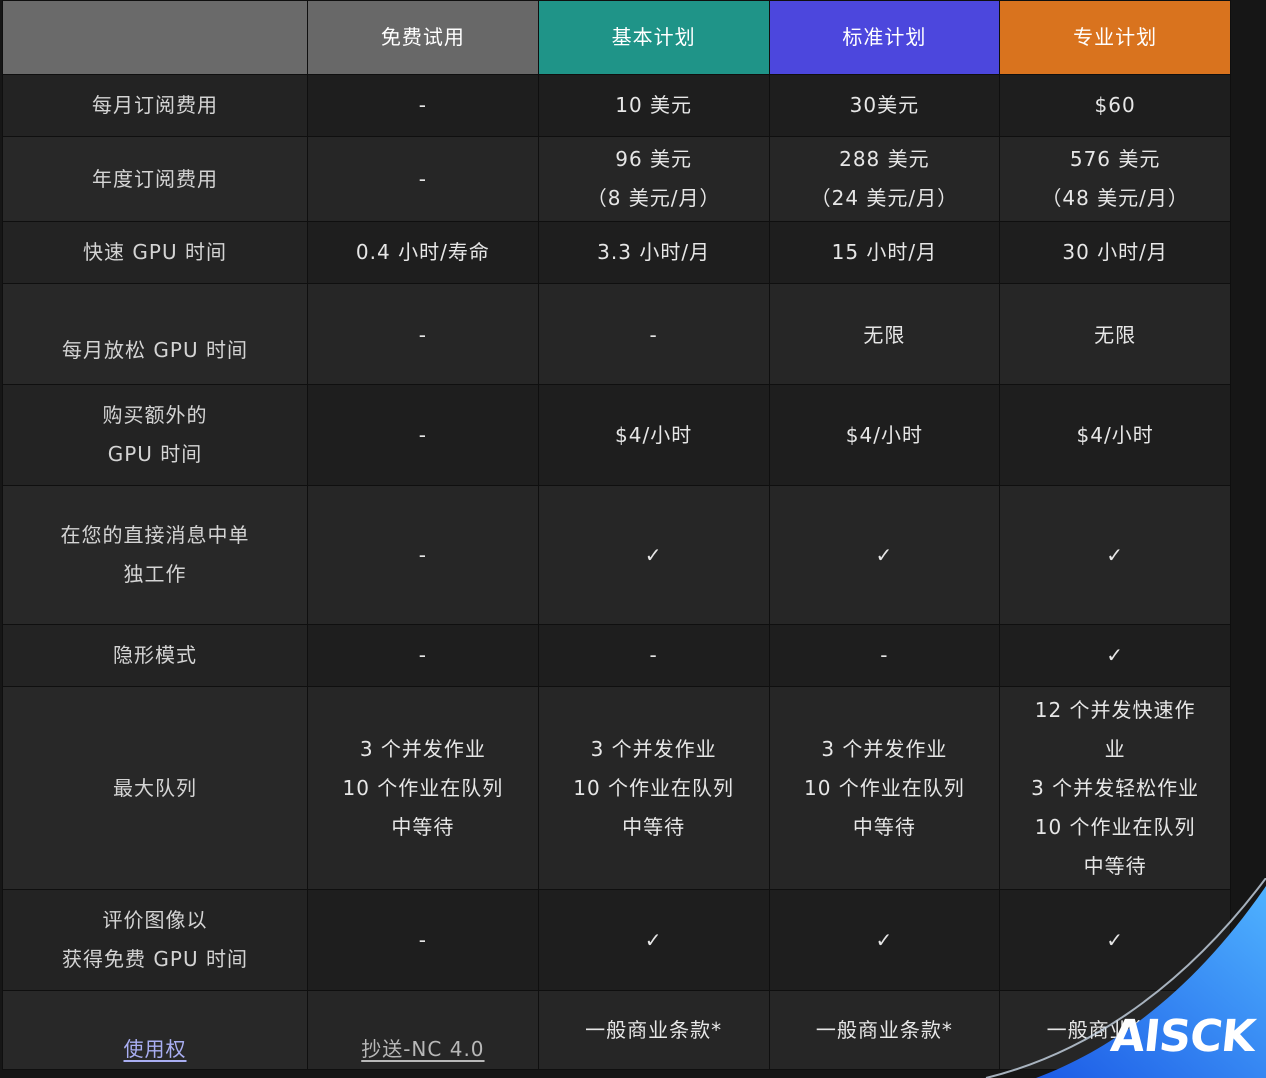 Image resolution: width=1266 pixels, height=1078 pixels. I want to click on cell-pro: 无限, so click(1115, 334).